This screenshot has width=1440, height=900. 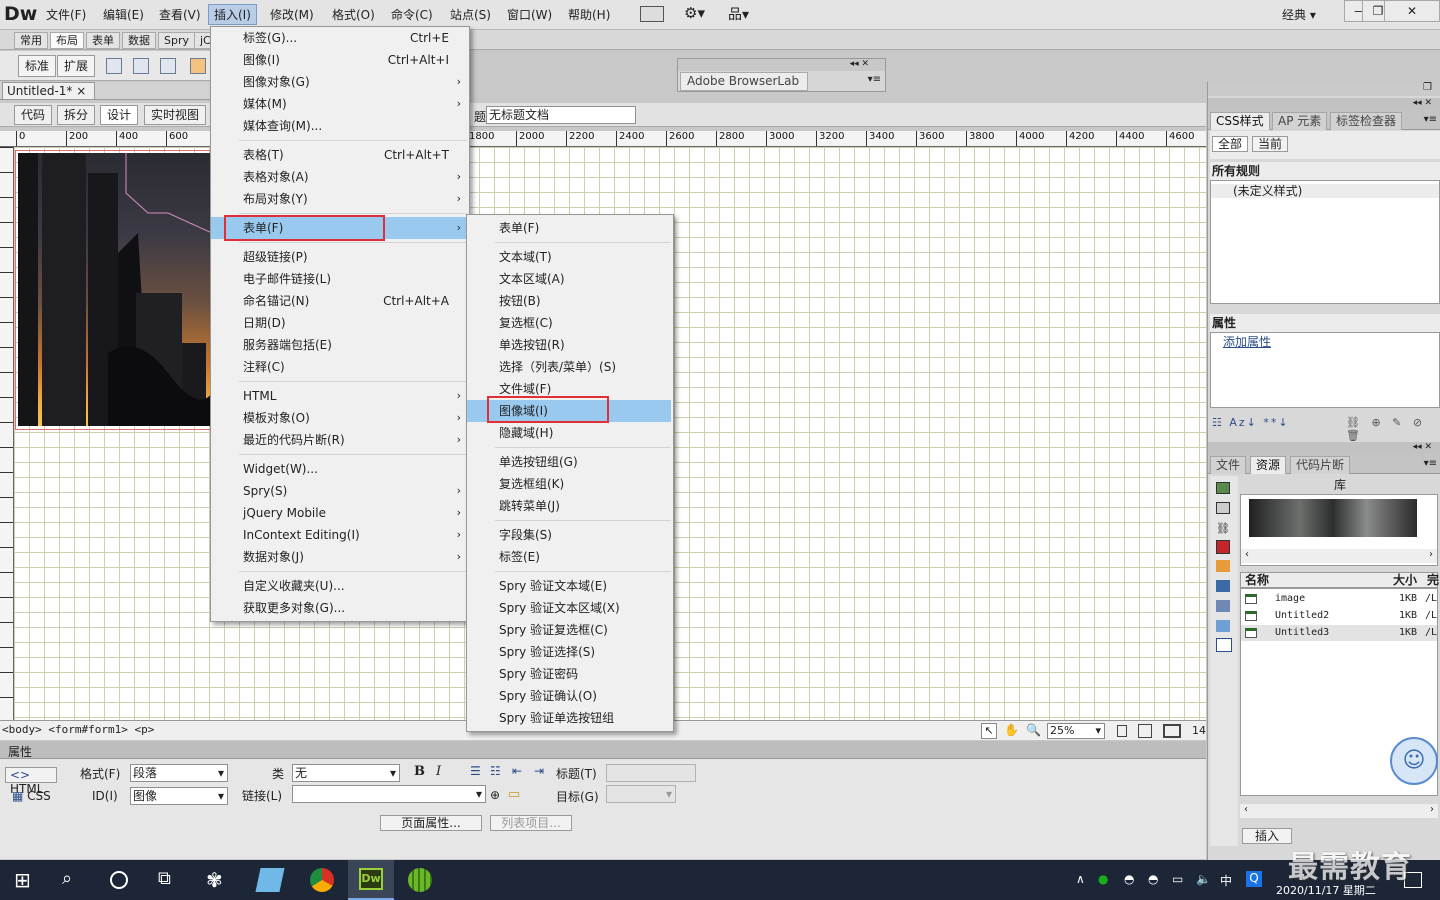 I want to click on qq2-icon: ◓, so click(x=1153, y=879).